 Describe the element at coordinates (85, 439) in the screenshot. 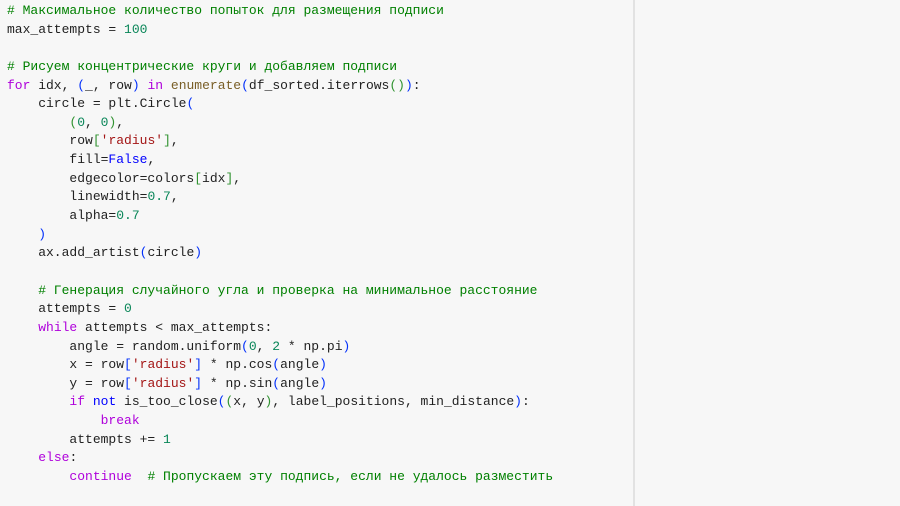

I see `code-token: attempts +=` at that location.